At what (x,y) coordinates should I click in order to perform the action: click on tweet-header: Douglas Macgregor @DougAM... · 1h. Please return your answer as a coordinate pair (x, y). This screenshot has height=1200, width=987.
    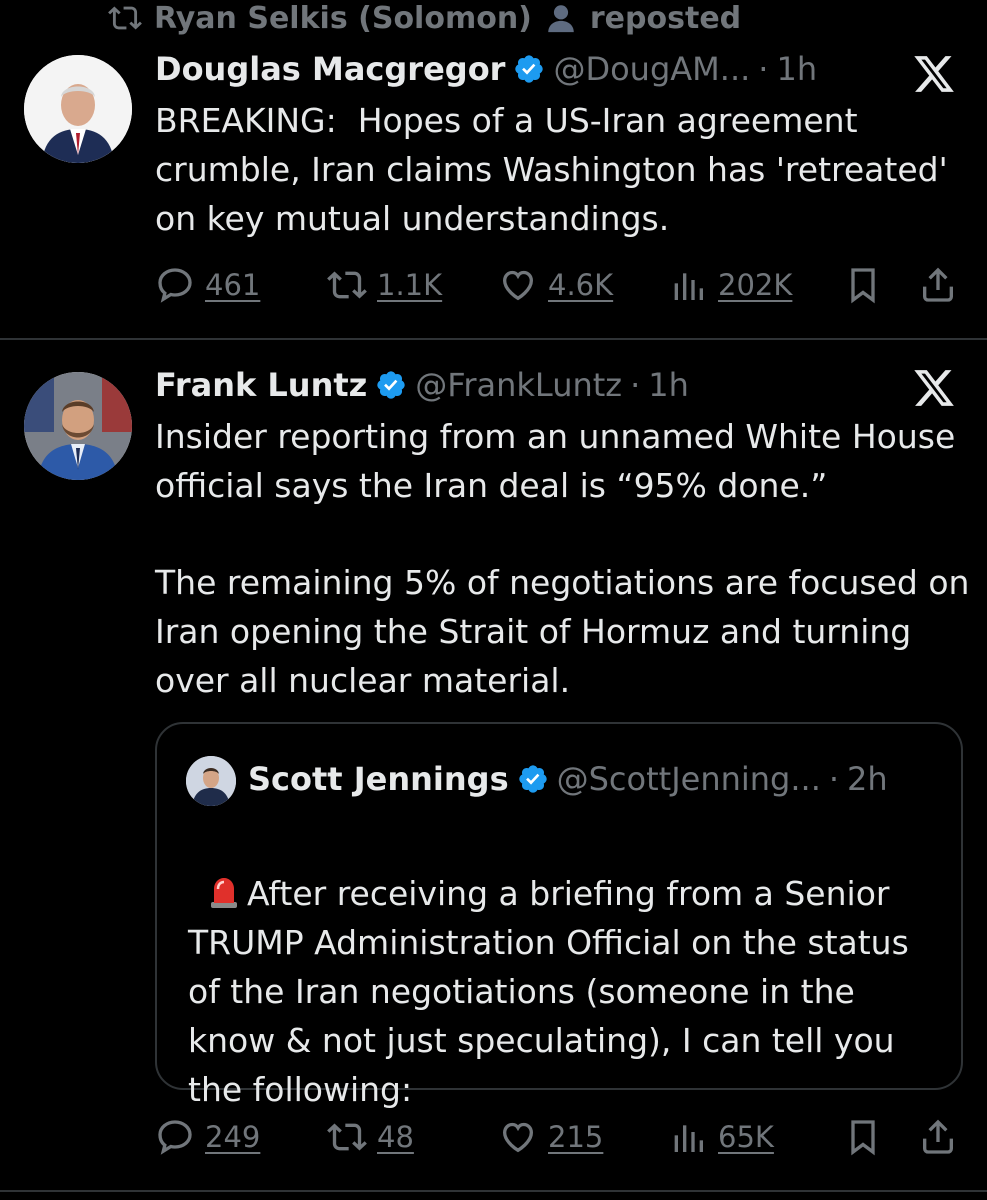
    Looking at the image, I should click on (486, 69).